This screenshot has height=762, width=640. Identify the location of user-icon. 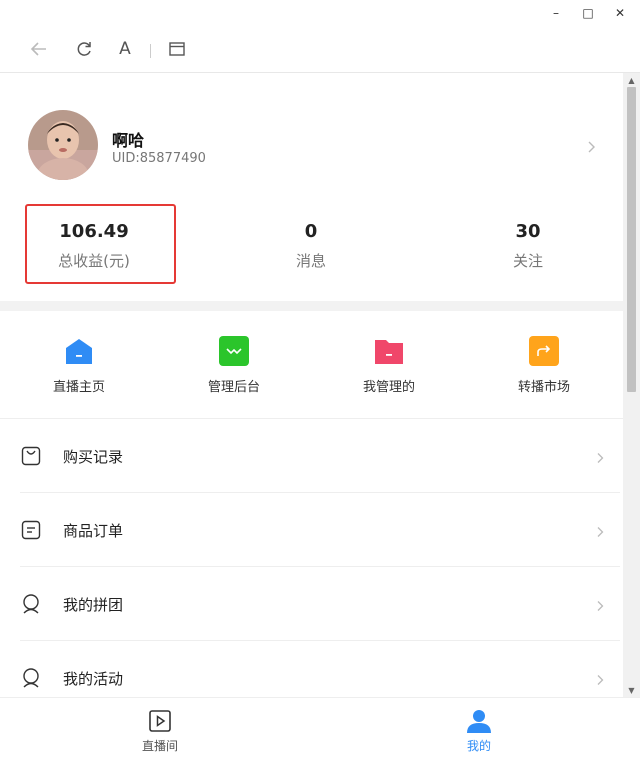
(479, 721).